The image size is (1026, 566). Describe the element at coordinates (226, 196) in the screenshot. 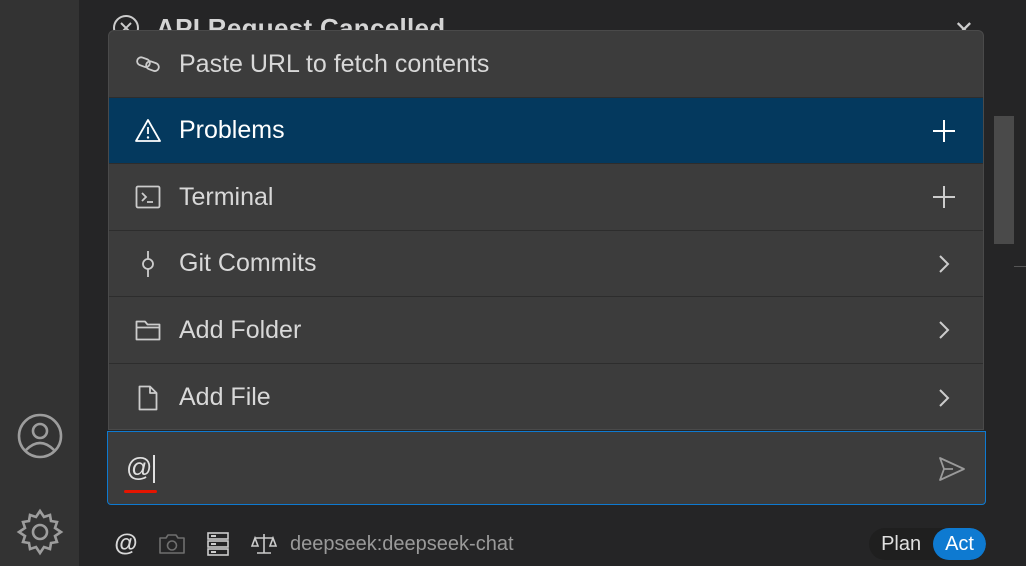

I see `menu-item-label: Terminal` at that location.